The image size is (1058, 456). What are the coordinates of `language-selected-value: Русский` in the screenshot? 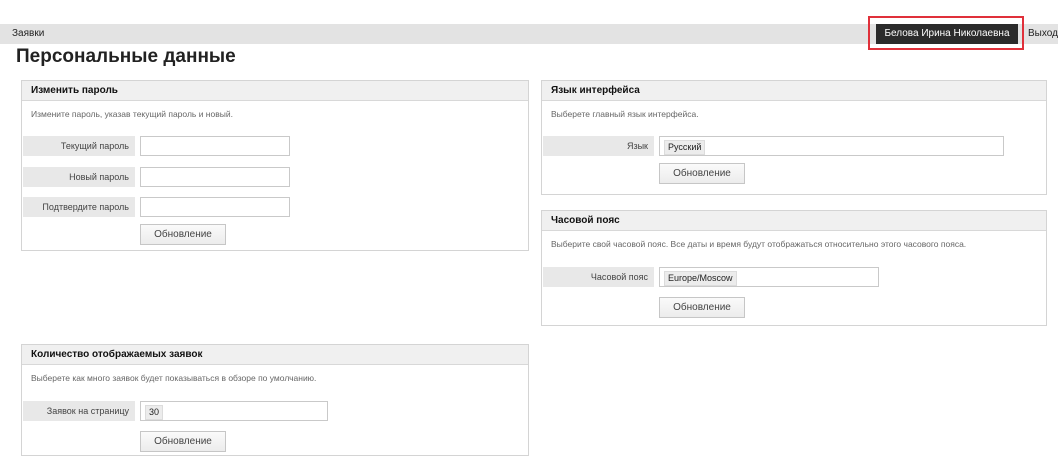 It's located at (685, 147).